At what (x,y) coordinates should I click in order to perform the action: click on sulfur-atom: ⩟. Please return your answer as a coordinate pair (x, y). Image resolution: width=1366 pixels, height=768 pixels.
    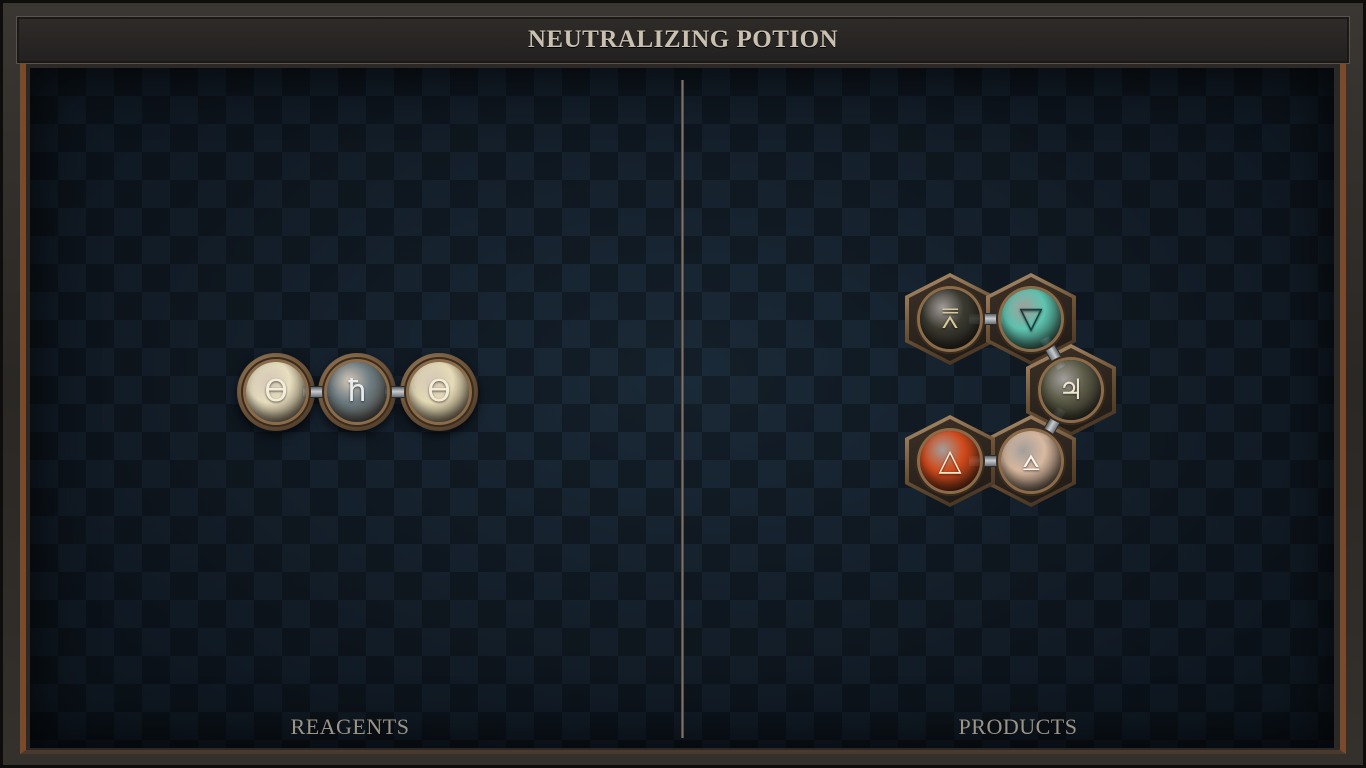
    Looking at the image, I should click on (1031, 461).